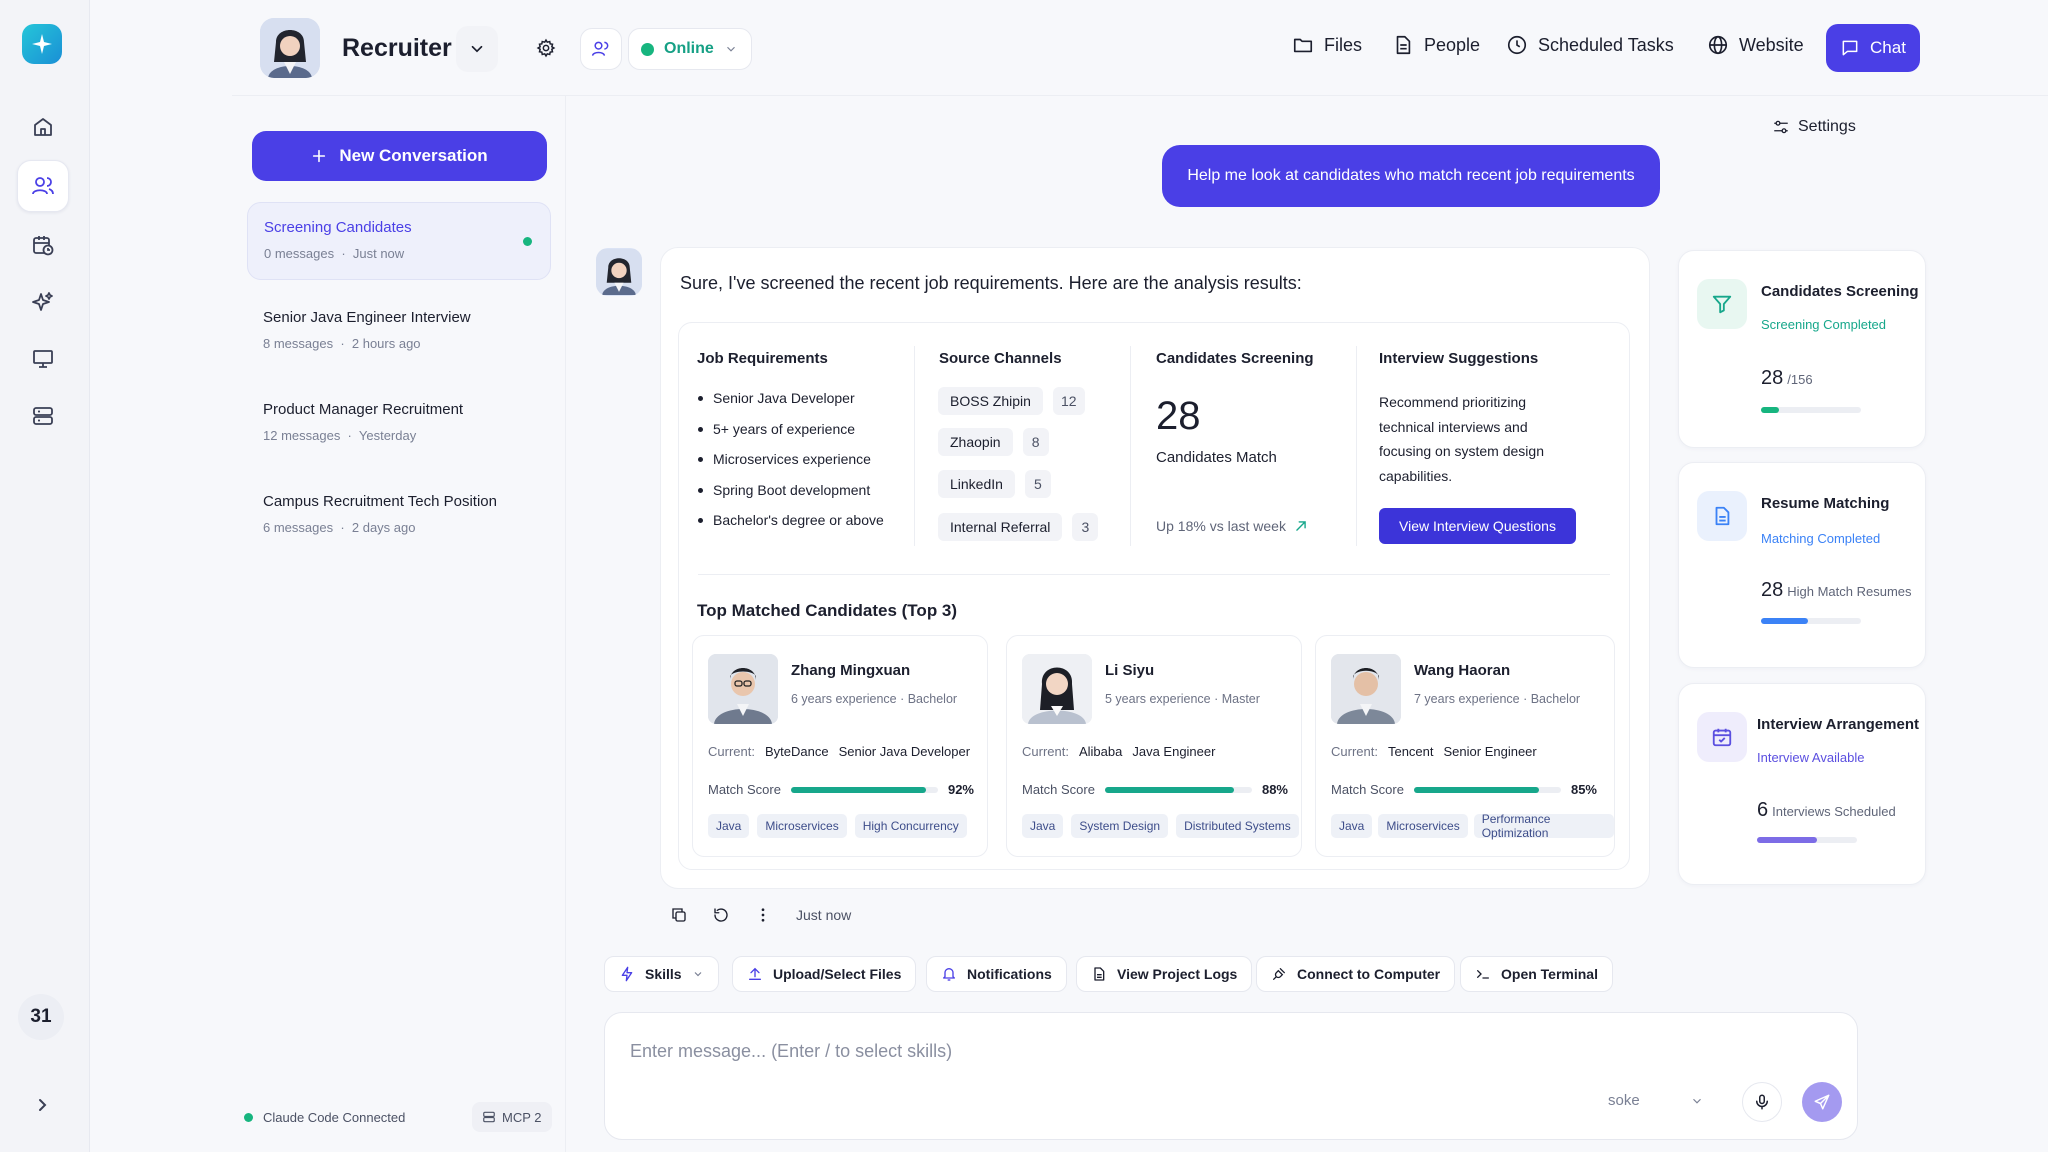  What do you see at coordinates (324, 1117) in the screenshot?
I see `connection-status: Claude Code Connected` at bounding box center [324, 1117].